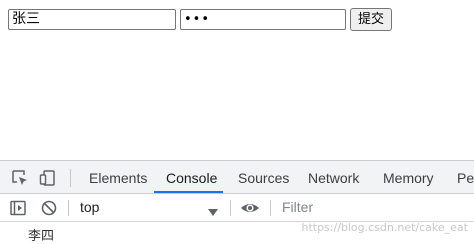  Describe the element at coordinates (188, 192) in the screenshot. I see `active-tab-indicator` at that location.